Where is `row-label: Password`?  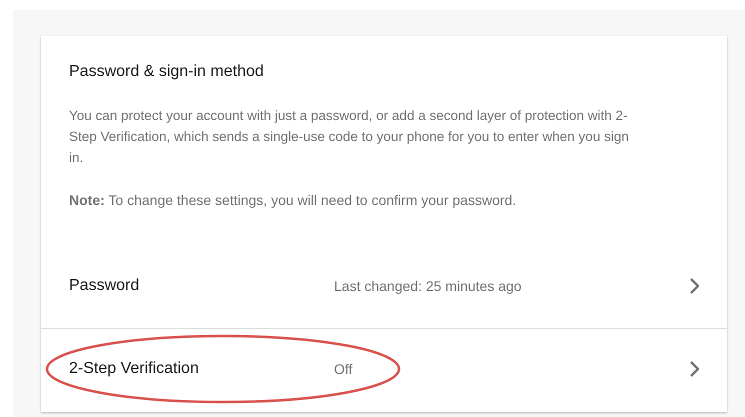
row-label: Password is located at coordinates (104, 286).